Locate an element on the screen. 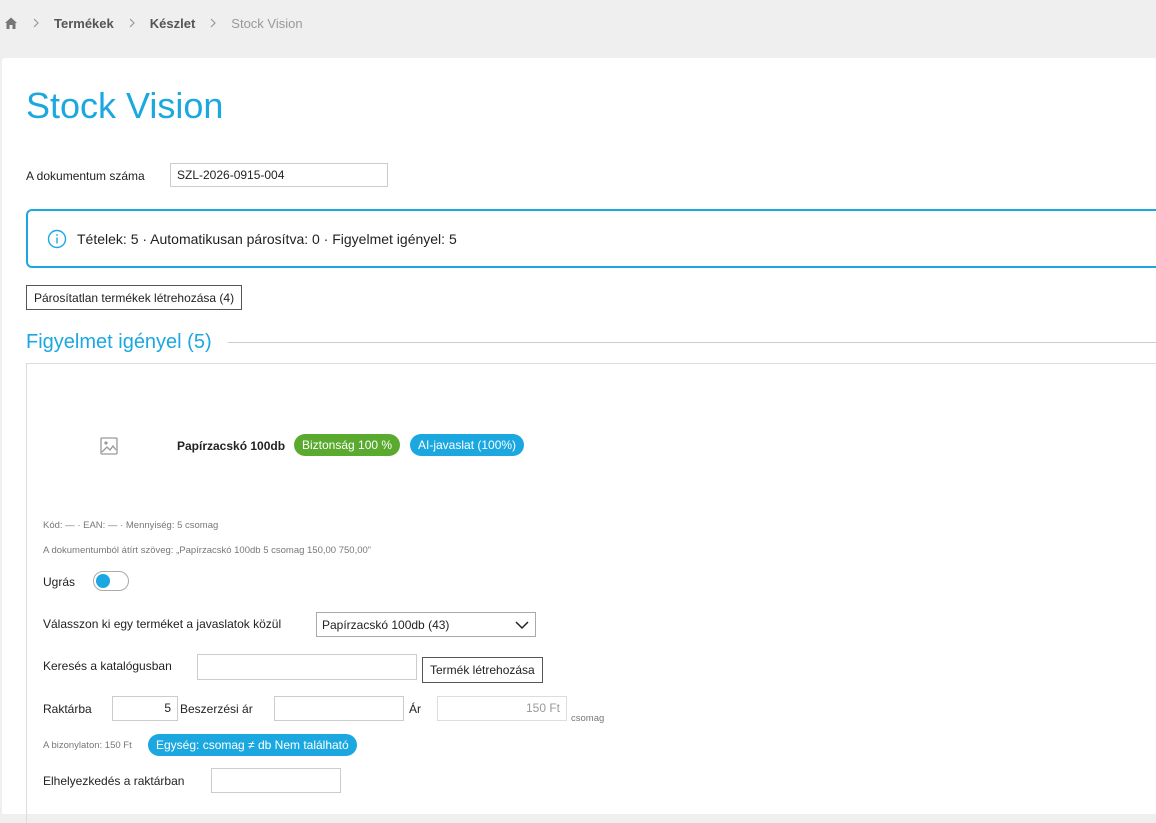 Image resolution: width=1156 pixels, height=823 pixels. suggestion-select: Papírzacskó 100db (43) is located at coordinates (426, 624).